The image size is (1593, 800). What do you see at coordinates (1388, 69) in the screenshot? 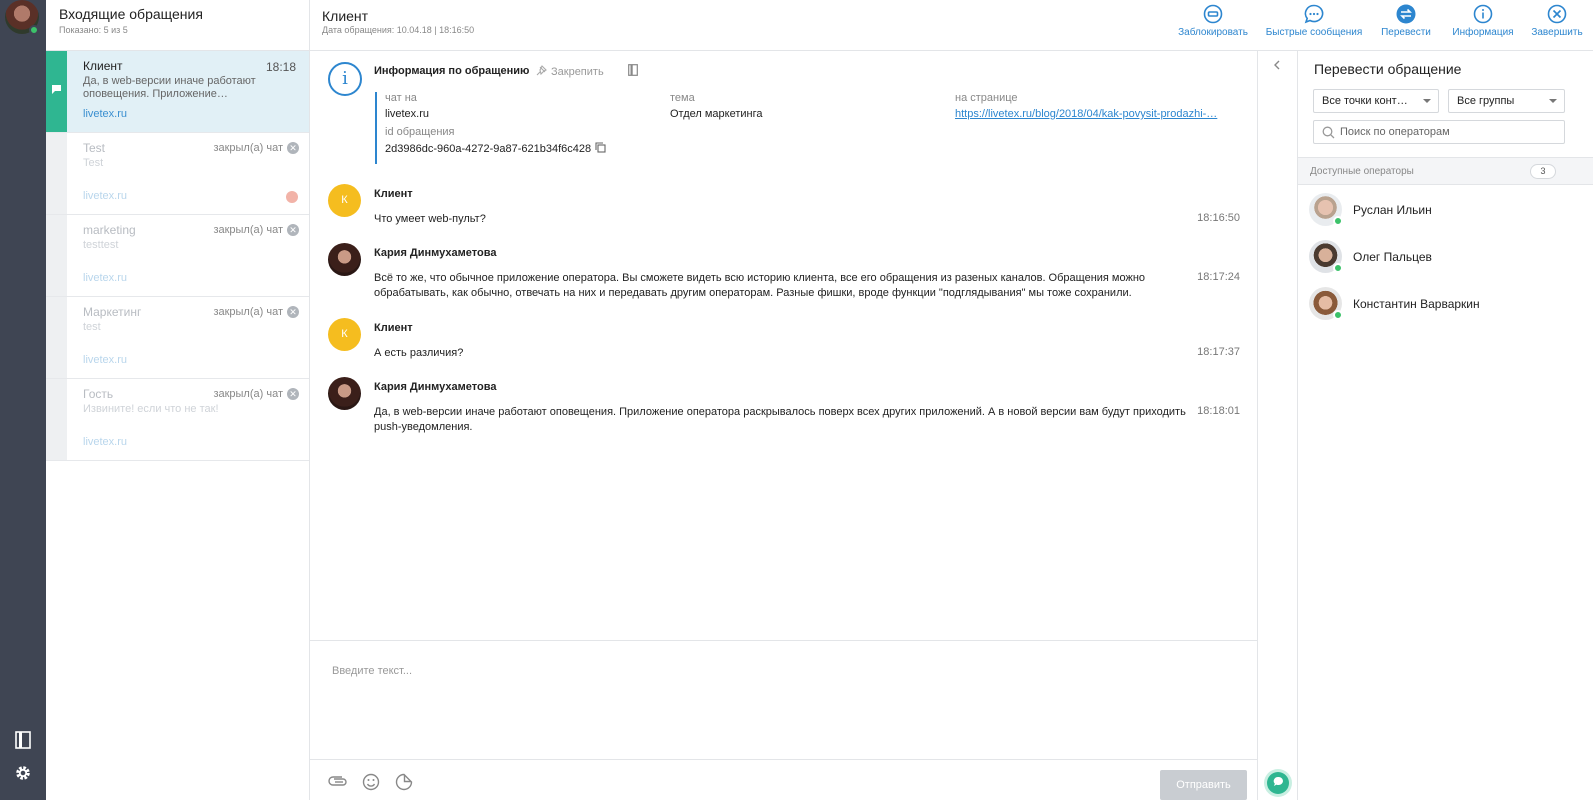
I see `transfer-title: Перевести обращение` at bounding box center [1388, 69].